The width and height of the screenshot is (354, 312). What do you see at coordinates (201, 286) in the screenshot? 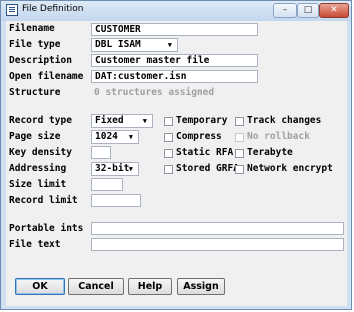
I see `assign-button: Assign` at bounding box center [201, 286].